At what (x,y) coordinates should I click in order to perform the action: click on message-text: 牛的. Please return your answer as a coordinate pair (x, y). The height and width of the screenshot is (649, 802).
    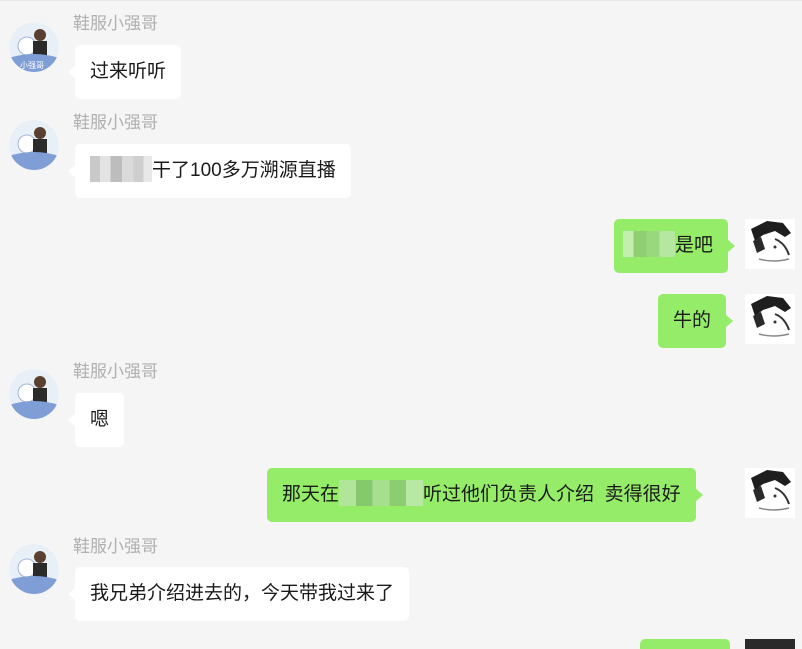
    Looking at the image, I should click on (692, 320).